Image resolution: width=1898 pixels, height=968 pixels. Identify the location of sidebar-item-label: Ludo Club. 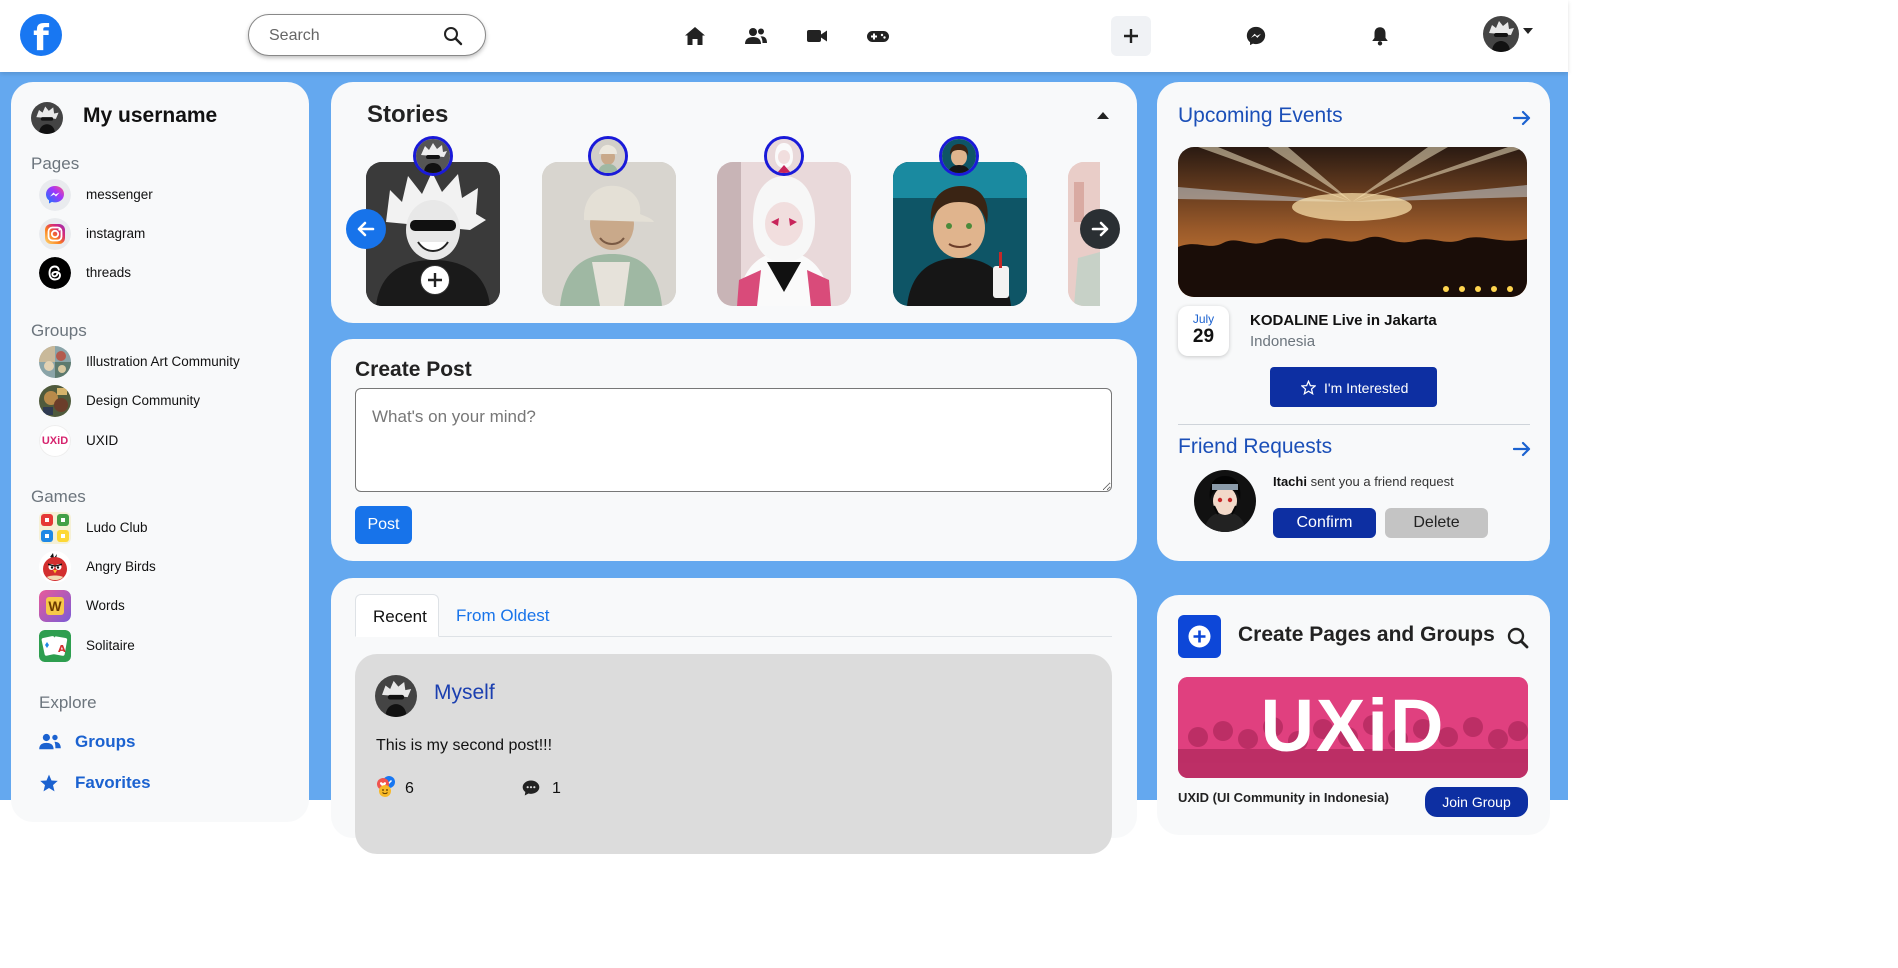
(117, 527).